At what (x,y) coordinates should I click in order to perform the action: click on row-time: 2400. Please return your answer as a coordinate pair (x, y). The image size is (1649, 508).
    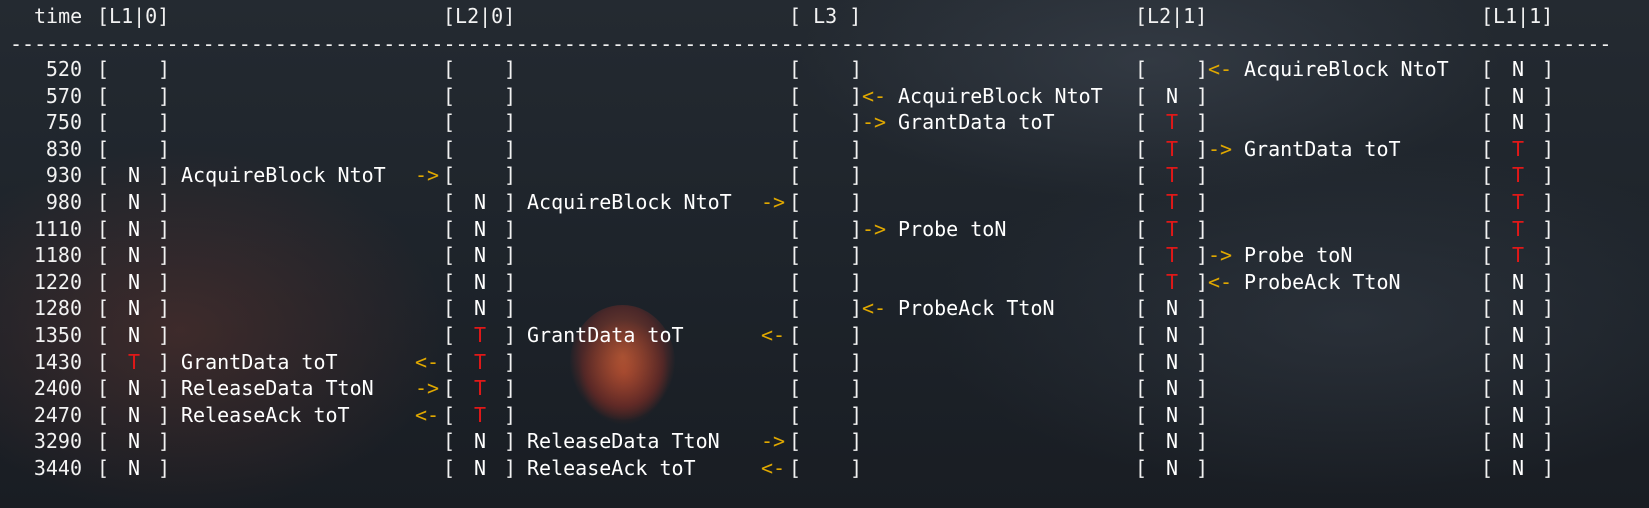
    Looking at the image, I should click on (57, 388).